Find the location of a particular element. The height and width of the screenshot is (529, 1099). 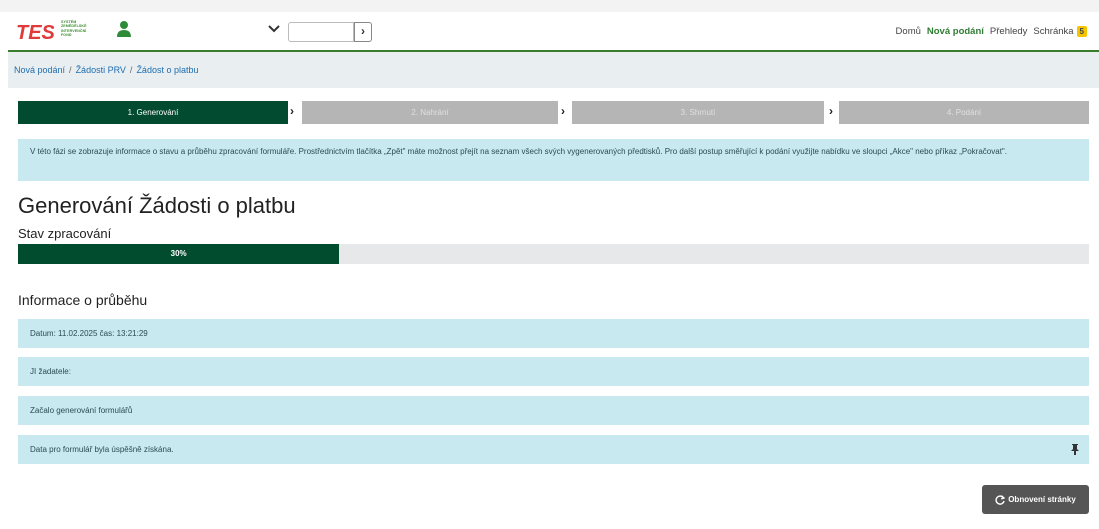

log-row: Začalo generování formulářů is located at coordinates (553, 410).